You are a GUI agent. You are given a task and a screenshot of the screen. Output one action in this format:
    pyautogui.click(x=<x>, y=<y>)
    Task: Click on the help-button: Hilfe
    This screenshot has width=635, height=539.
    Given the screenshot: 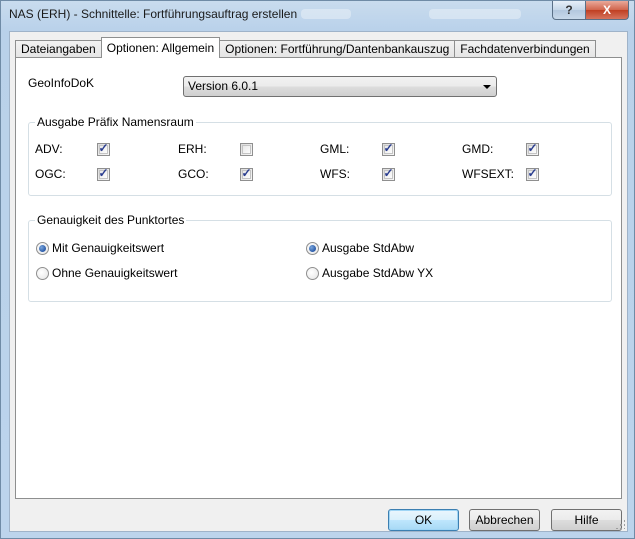 What is the action you would take?
    pyautogui.click(x=586, y=520)
    